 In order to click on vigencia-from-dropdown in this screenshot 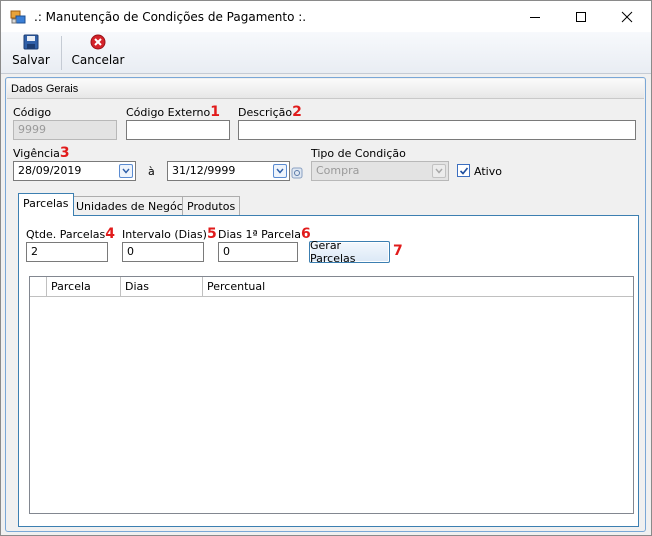, I will do `click(126, 171)`.